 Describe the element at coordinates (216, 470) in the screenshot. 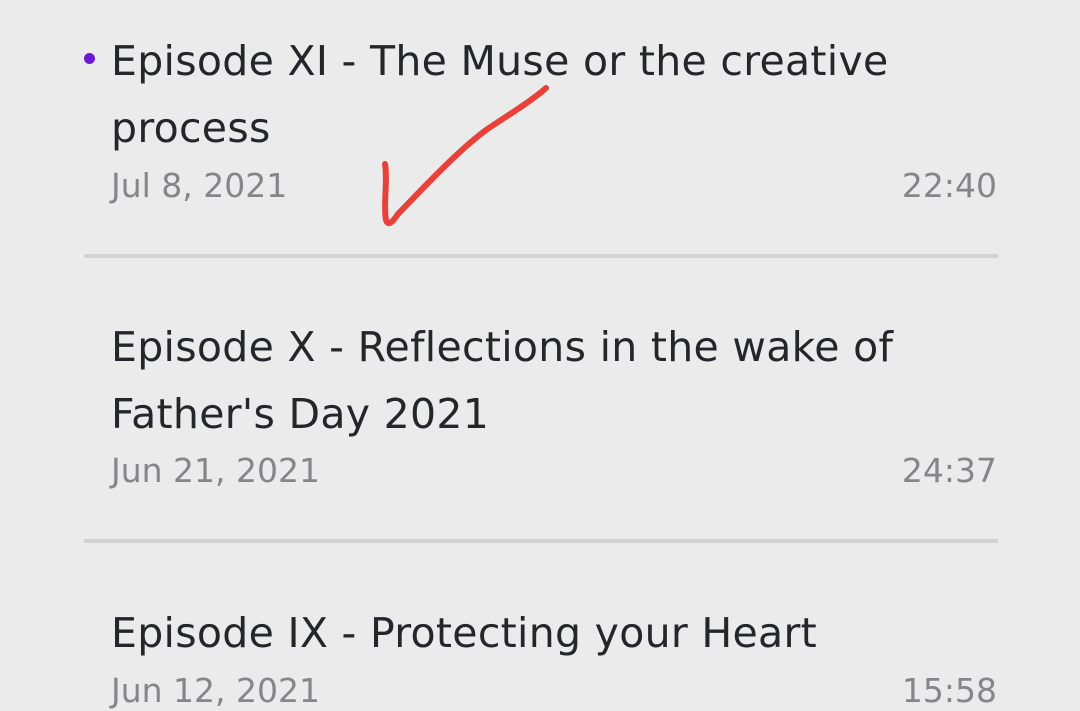

I see `episode-date: Jun 21, 2021` at that location.